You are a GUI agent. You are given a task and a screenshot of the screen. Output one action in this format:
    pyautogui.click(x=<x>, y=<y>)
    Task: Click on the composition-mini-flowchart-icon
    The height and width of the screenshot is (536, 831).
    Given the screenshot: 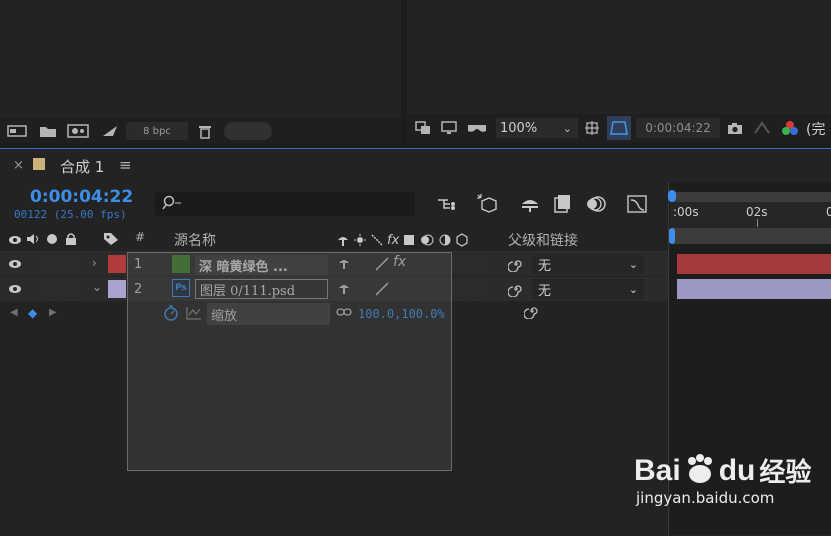 What is the action you would take?
    pyautogui.click(x=447, y=204)
    